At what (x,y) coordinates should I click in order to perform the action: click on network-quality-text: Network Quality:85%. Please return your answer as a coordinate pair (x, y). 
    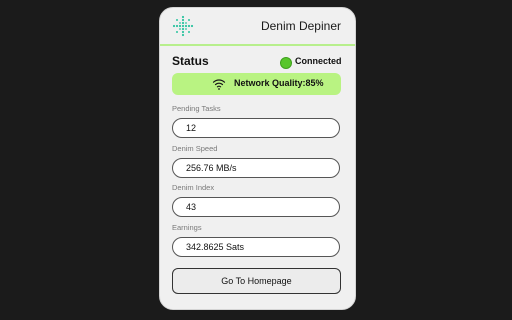
    Looking at the image, I should click on (279, 83).